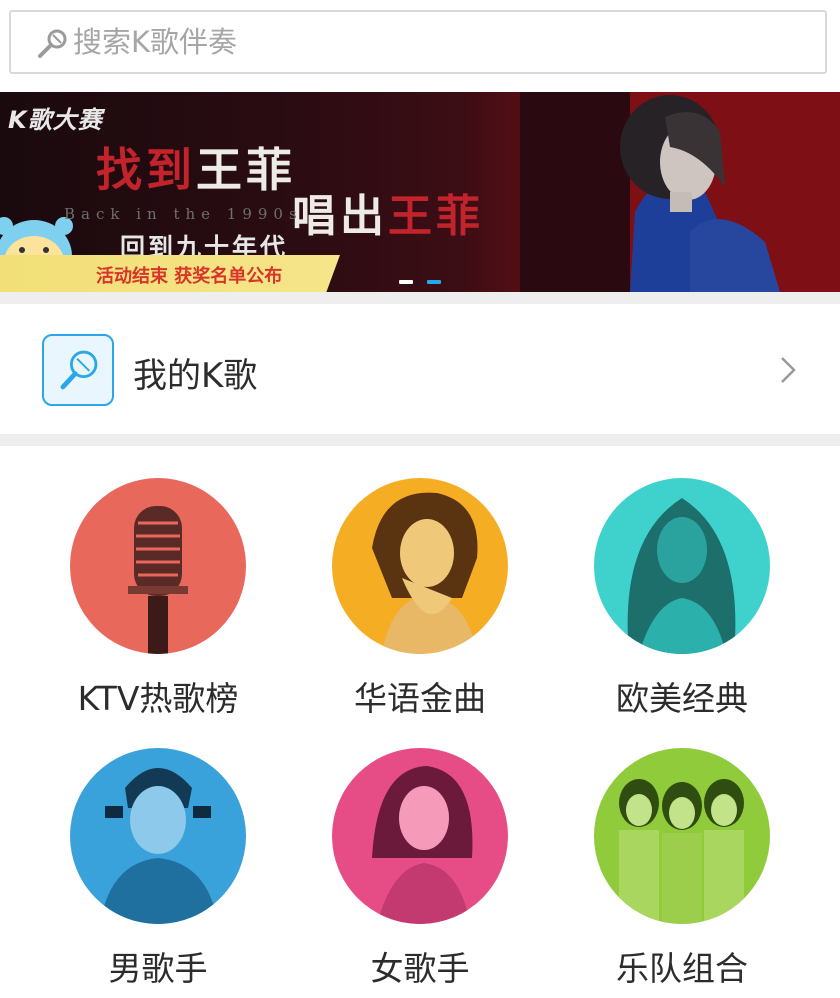 The height and width of the screenshot is (998, 840). I want to click on category-bands: 乐队组合, so click(680, 873).